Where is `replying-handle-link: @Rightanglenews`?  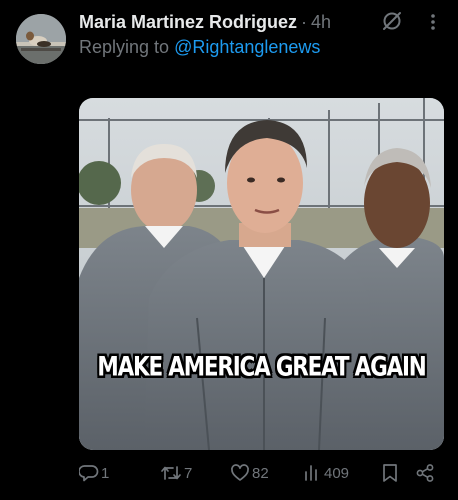 replying-handle-link: @Rightanglenews is located at coordinates (247, 47).